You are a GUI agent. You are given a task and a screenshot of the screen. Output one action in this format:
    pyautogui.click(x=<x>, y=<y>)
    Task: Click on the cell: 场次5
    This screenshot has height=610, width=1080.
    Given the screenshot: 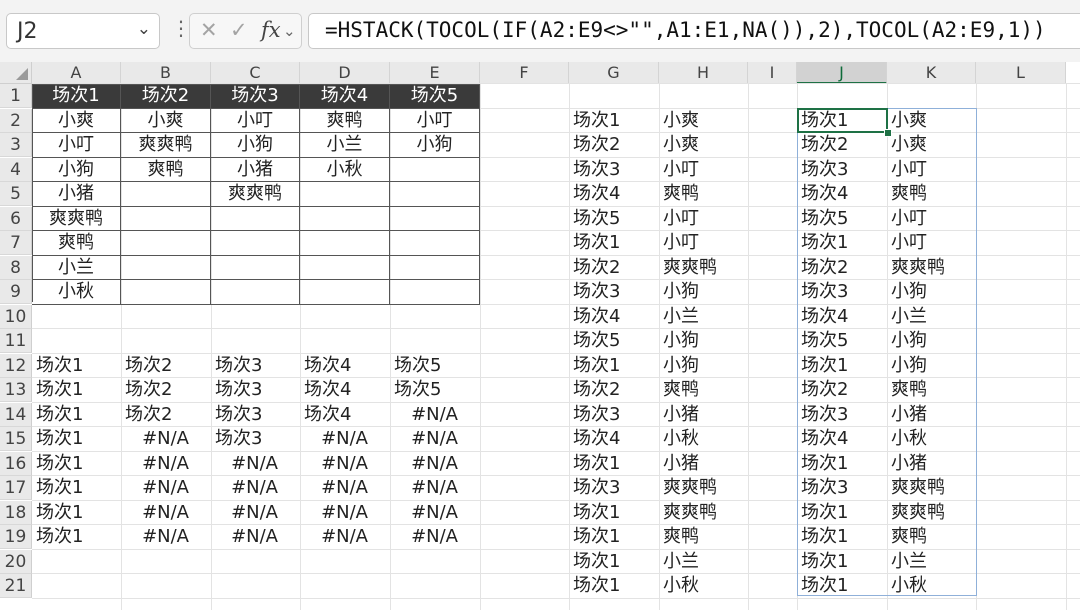 What is the action you would take?
    pyautogui.click(x=614, y=341)
    